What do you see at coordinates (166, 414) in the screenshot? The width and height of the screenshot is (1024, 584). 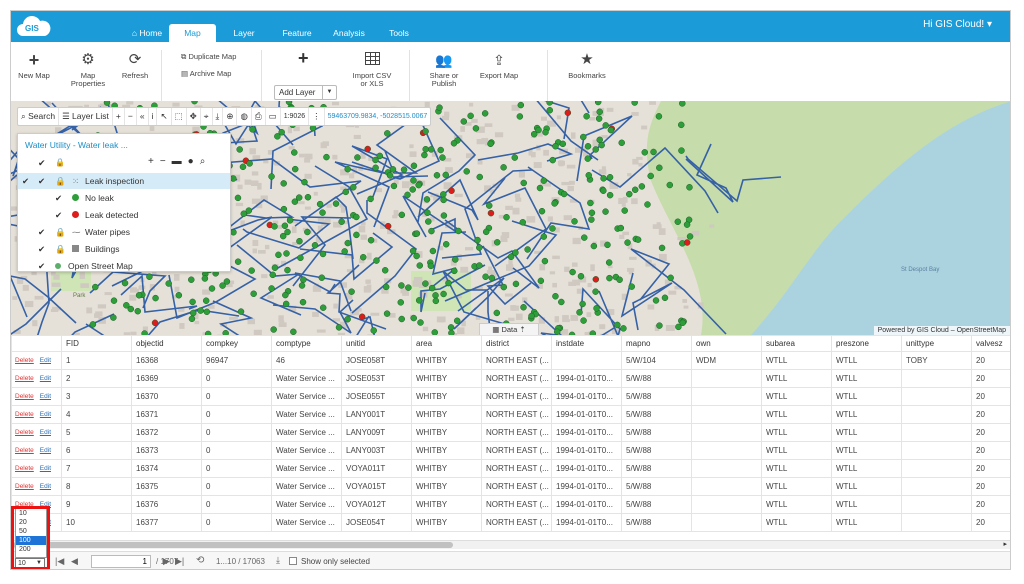 I see `table-cell: 16371` at bounding box center [166, 414].